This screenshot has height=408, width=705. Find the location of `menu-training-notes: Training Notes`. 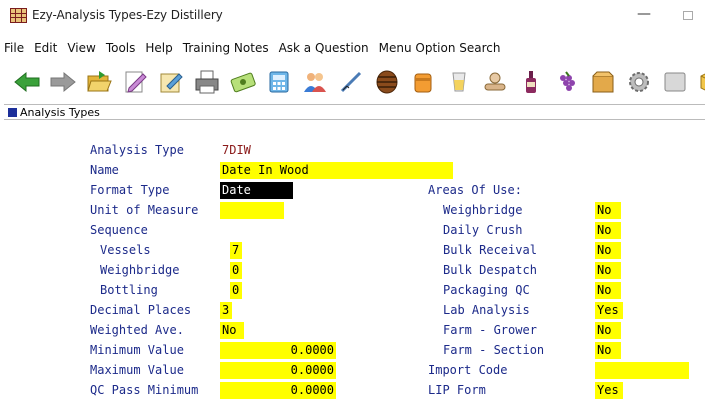

menu-training-notes: Training Notes is located at coordinates (226, 48).